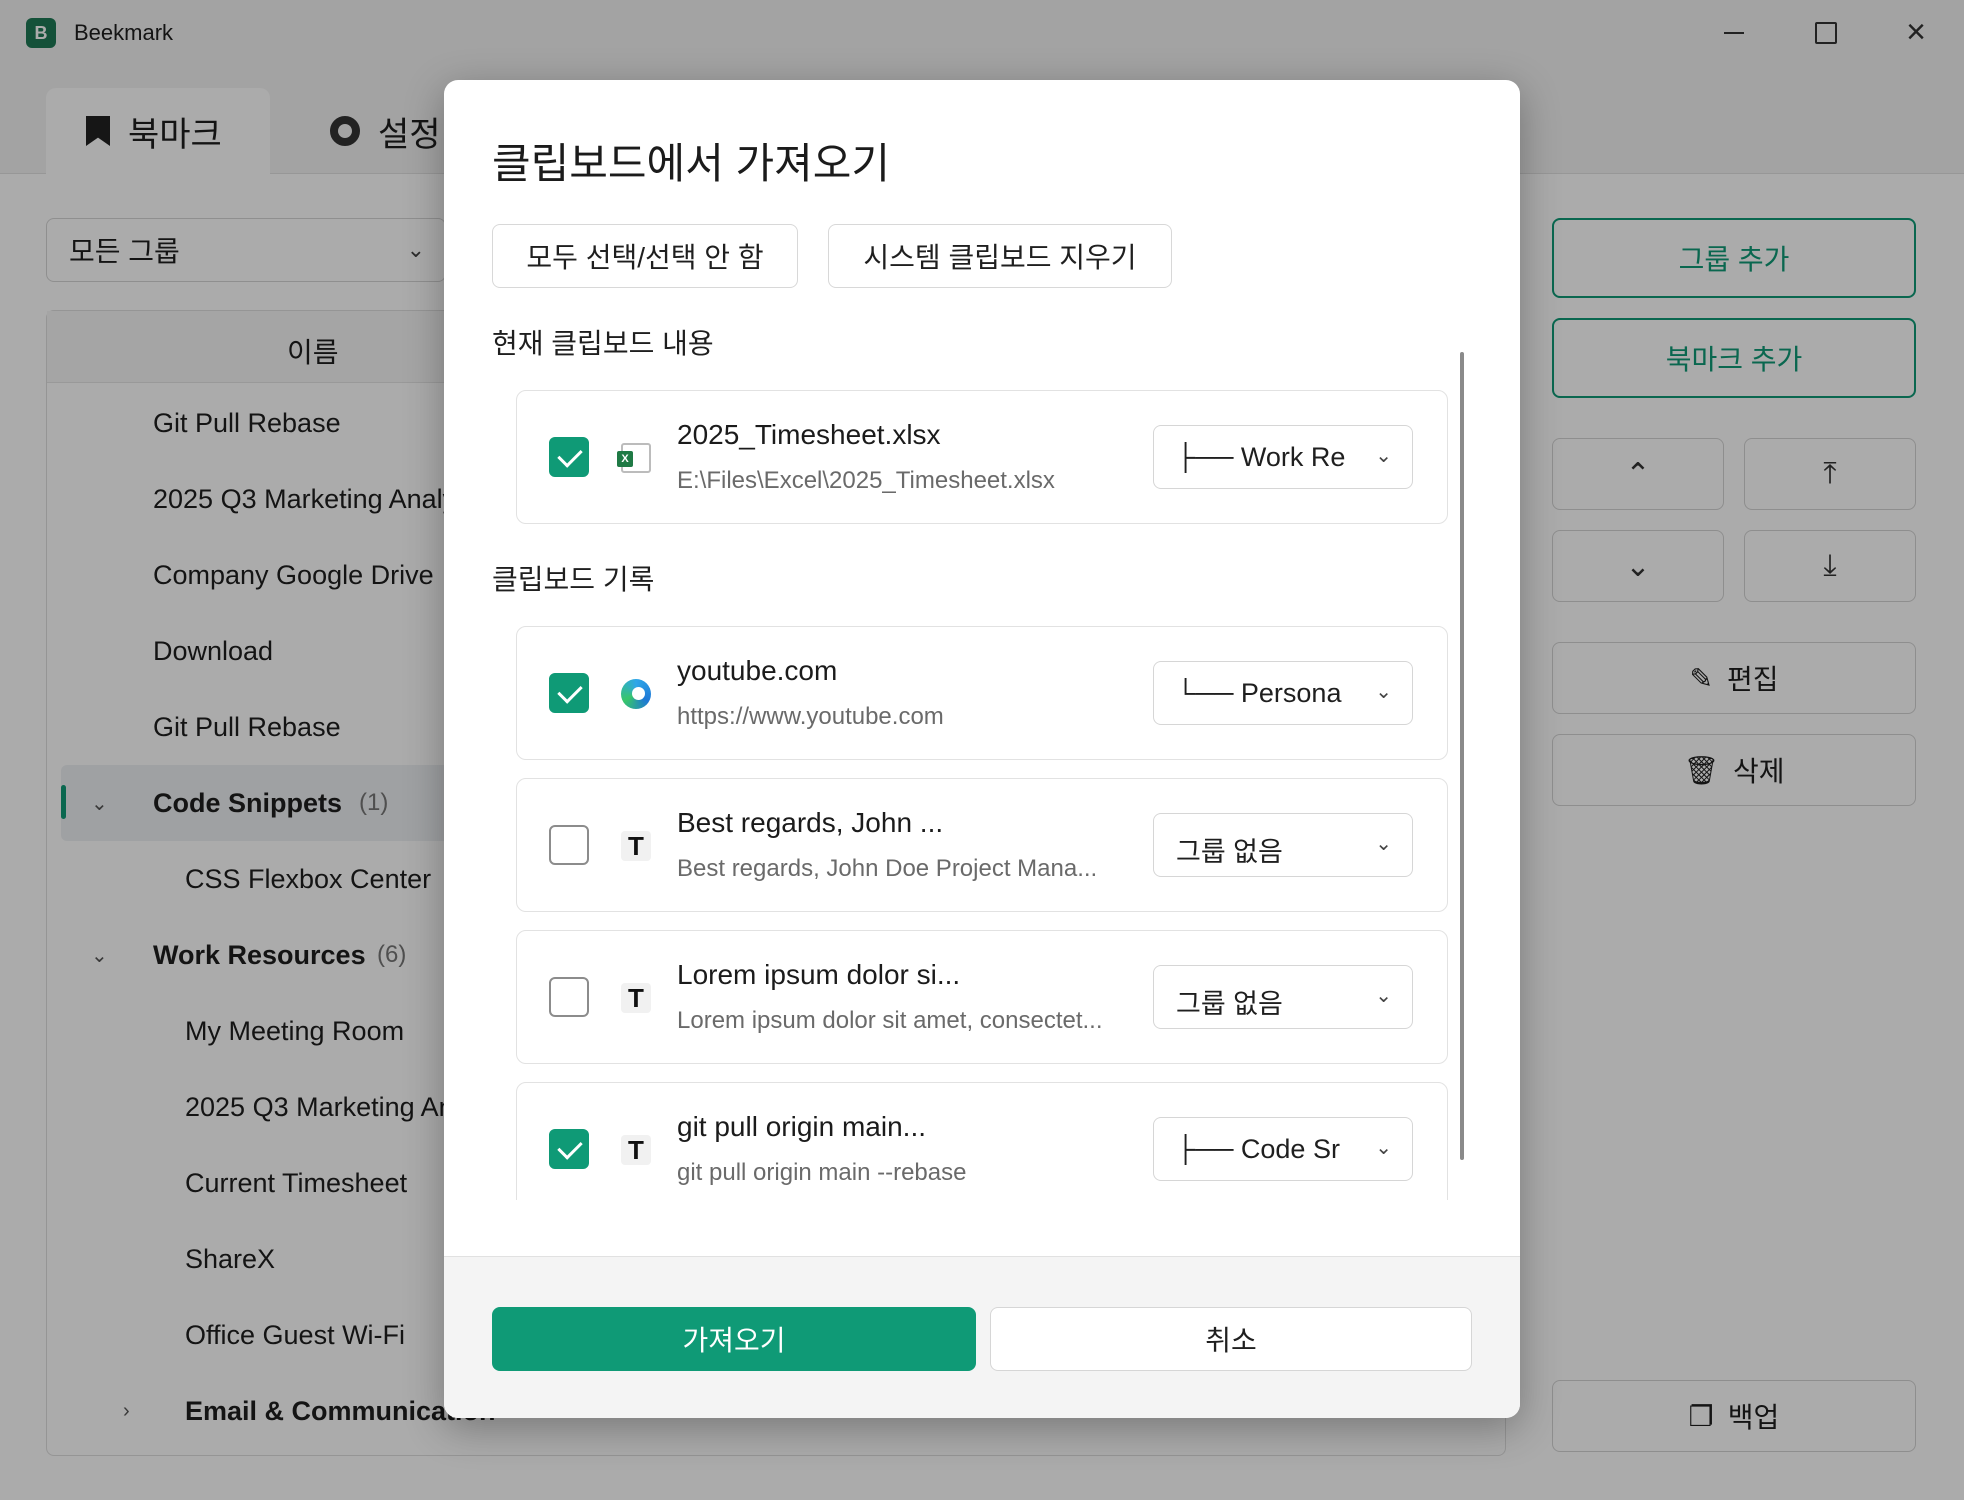  What do you see at coordinates (1462, 756) in the screenshot?
I see `dialog-scrollbar` at bounding box center [1462, 756].